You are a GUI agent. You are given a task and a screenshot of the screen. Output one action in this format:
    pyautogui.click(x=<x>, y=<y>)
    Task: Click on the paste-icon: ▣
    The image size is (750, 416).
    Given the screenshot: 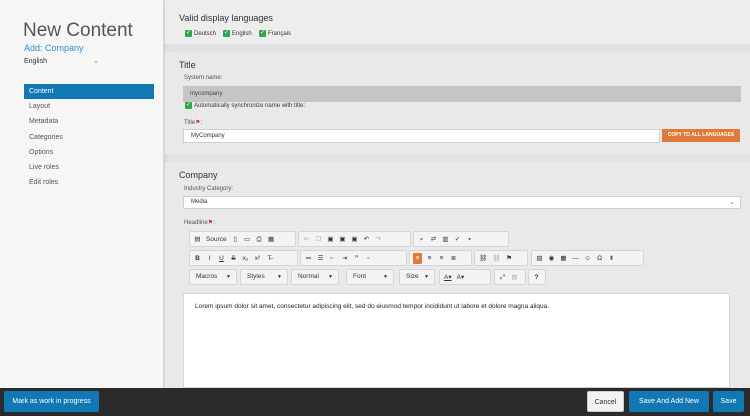 What is the action you would take?
    pyautogui.click(x=330, y=239)
    